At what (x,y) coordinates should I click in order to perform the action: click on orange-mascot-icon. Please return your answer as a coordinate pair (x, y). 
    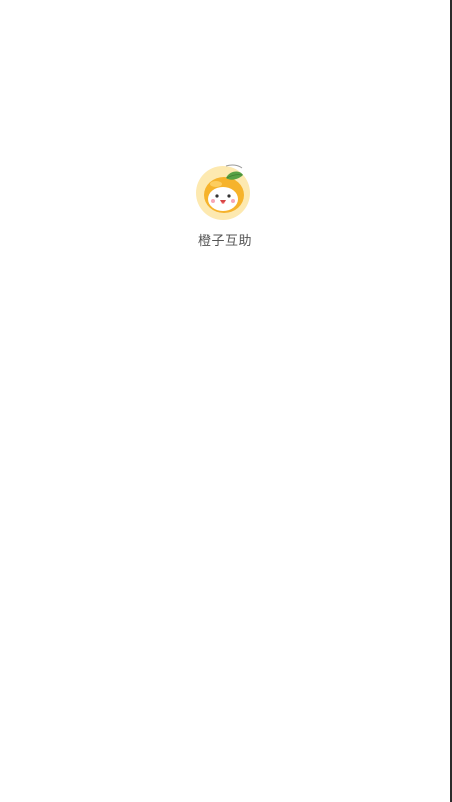
    Looking at the image, I should click on (224, 188).